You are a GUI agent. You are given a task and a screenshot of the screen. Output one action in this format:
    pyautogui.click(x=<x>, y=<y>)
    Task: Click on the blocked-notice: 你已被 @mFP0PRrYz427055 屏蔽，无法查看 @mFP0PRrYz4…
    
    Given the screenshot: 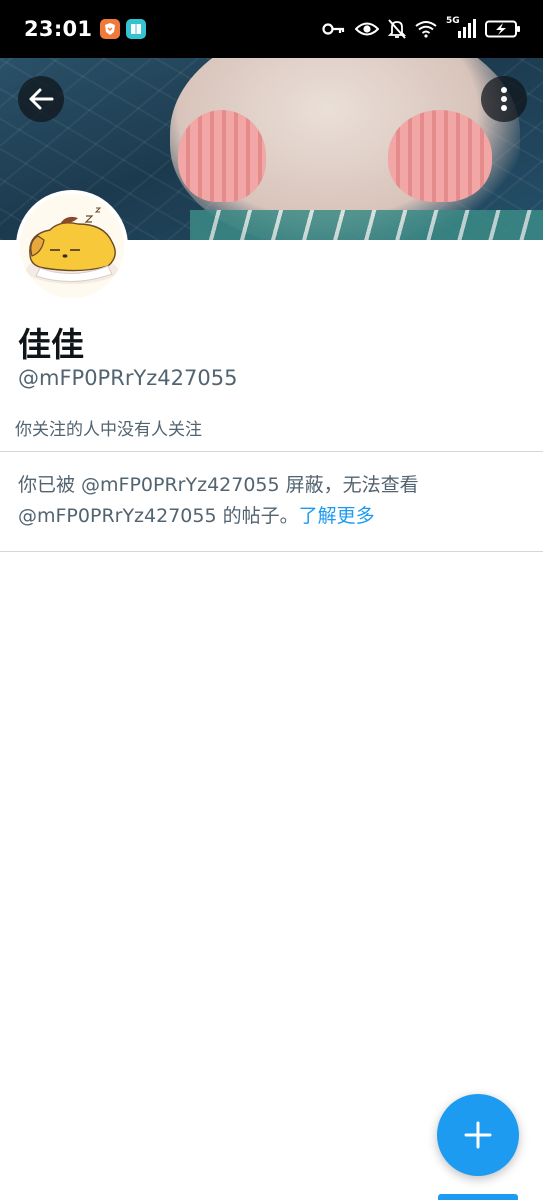 What is the action you would take?
    pyautogui.click(x=273, y=501)
    